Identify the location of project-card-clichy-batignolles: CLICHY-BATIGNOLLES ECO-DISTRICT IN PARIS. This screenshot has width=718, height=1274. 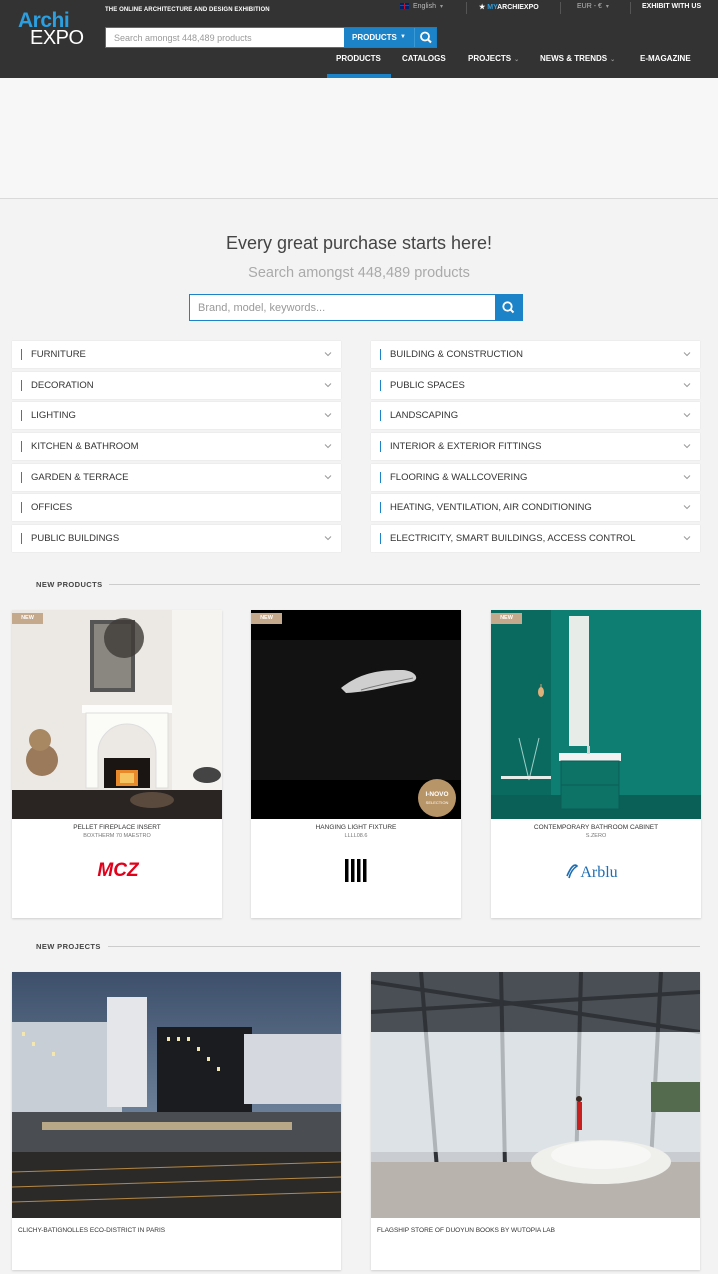
(176, 1121).